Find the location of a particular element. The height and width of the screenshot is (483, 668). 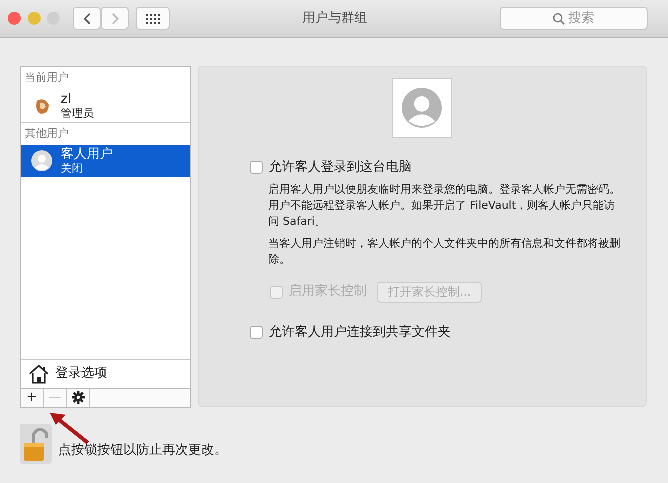

window-title: 用户与群组 is located at coordinates (334, 19).